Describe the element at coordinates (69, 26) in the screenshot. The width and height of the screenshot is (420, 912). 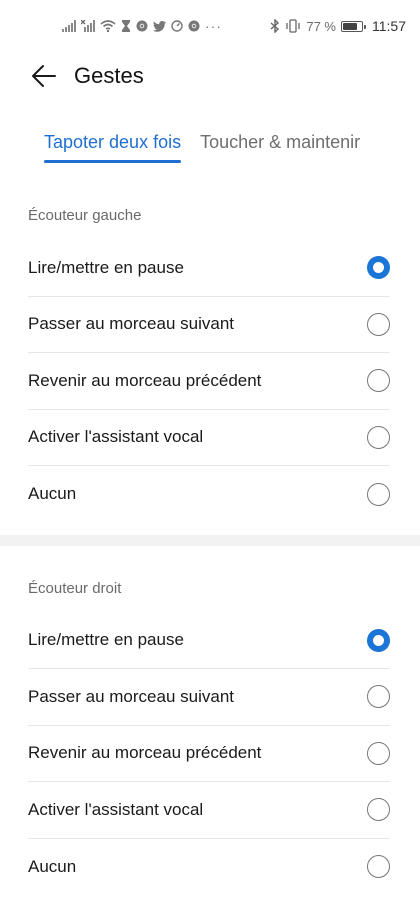
I see `signal-icon` at that location.